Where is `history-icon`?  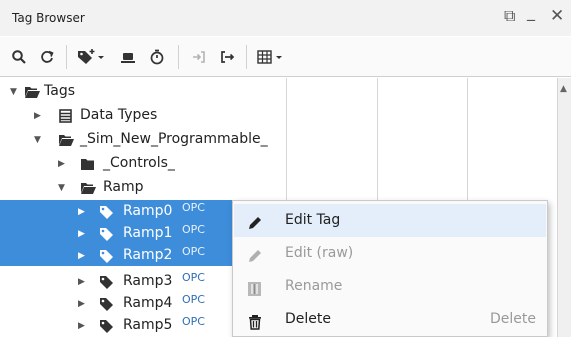
history-icon is located at coordinates (157, 57).